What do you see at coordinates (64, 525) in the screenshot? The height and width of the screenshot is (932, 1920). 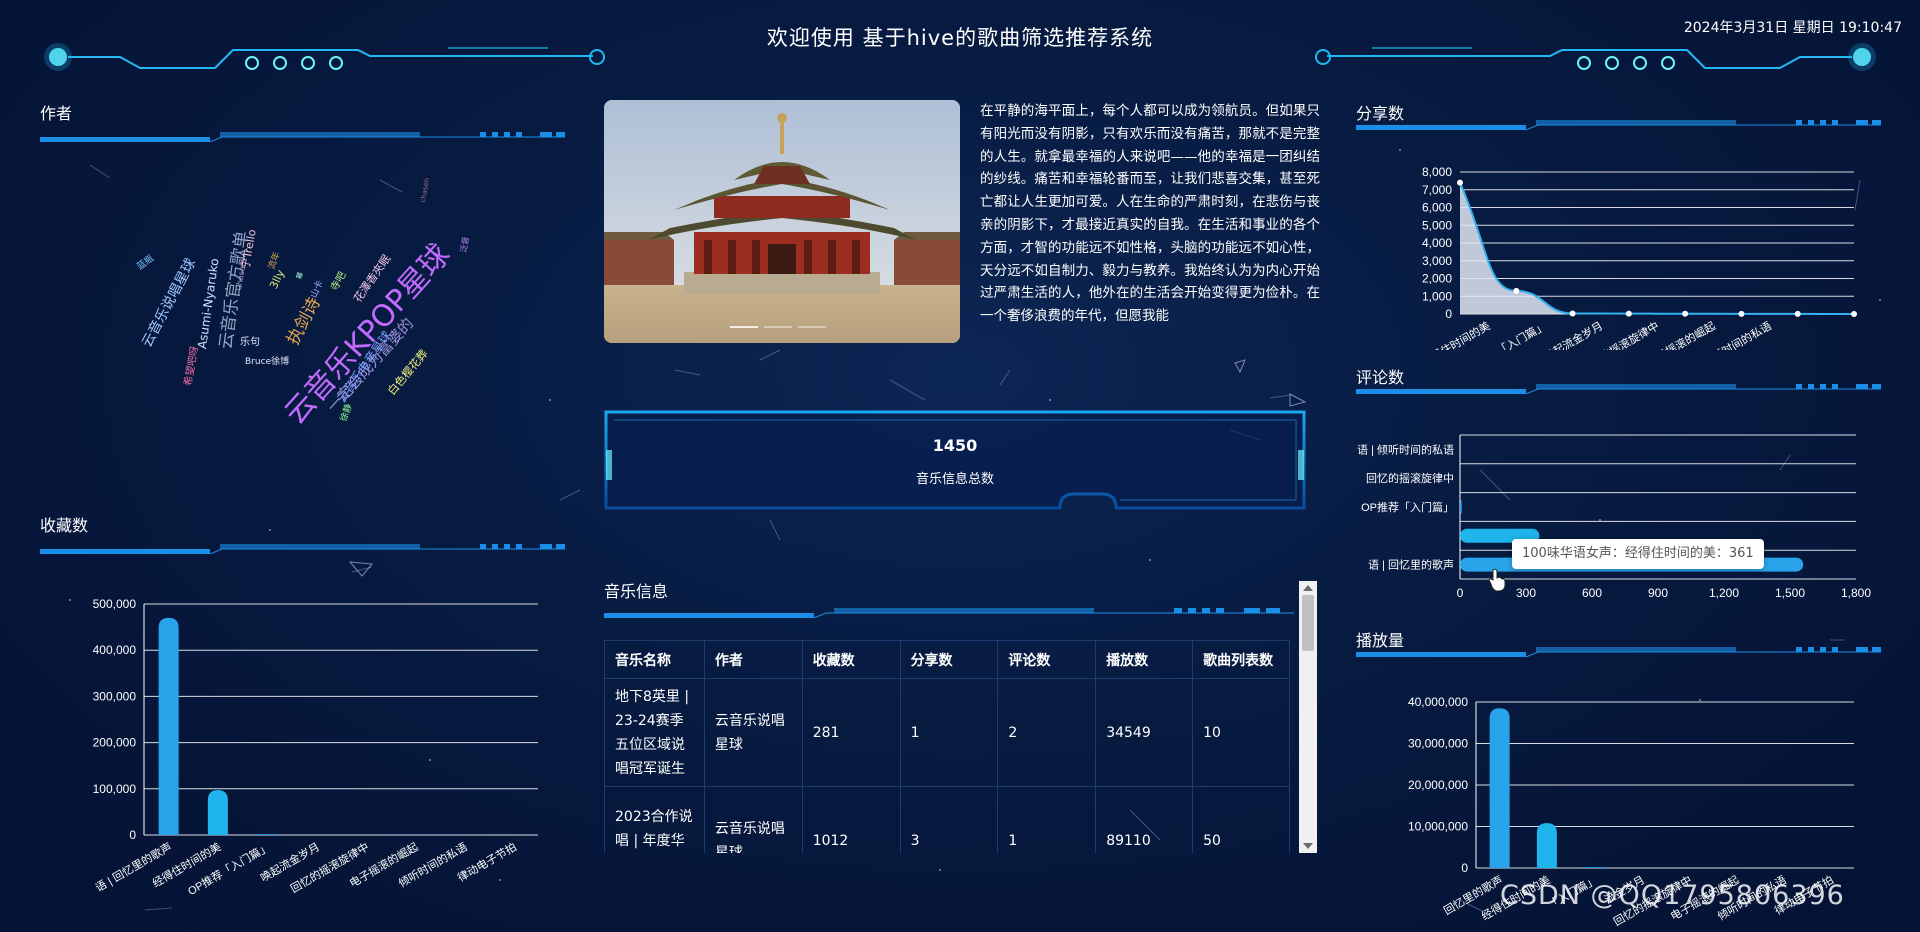 I see `panel-title-favorites: 收藏数` at bounding box center [64, 525].